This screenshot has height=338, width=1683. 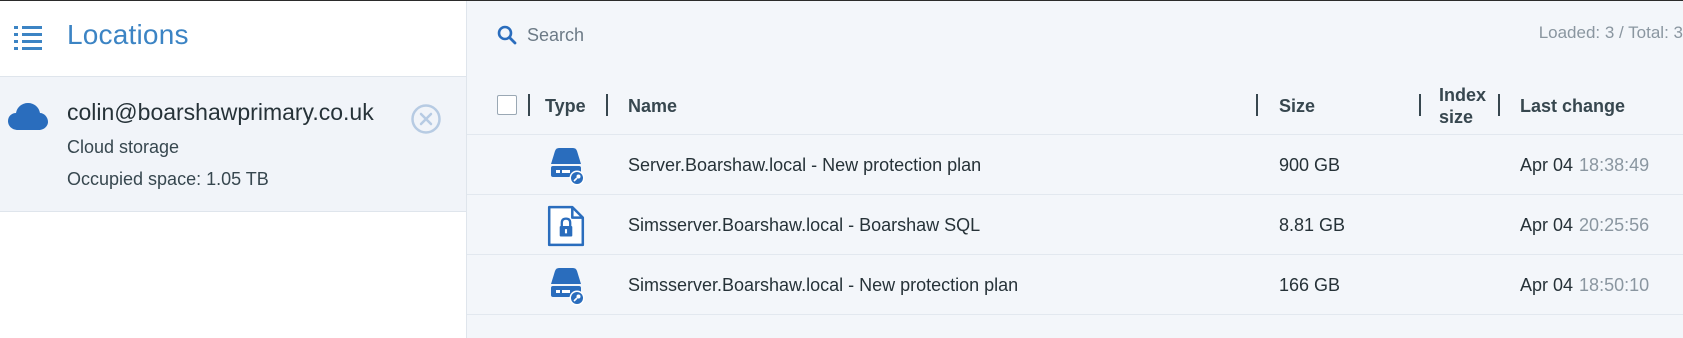 What do you see at coordinates (1610, 32) in the screenshot?
I see `loaded-count: Loaded: 3 / Total: 3` at bounding box center [1610, 32].